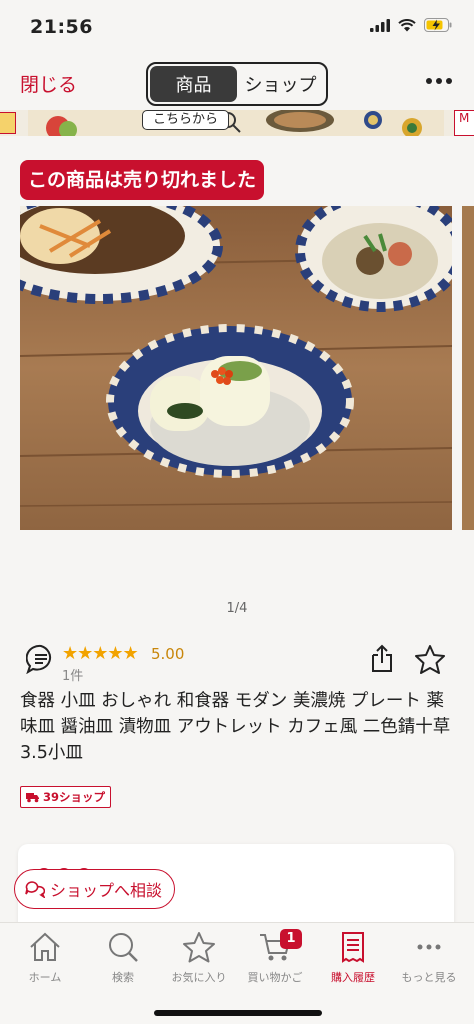 The height and width of the screenshot is (1024, 474). I want to click on bottom-tab-bar: ホーム 検索 お気に入り 1 買い物かご 購入履歴 もっと見る, so click(237, 973).